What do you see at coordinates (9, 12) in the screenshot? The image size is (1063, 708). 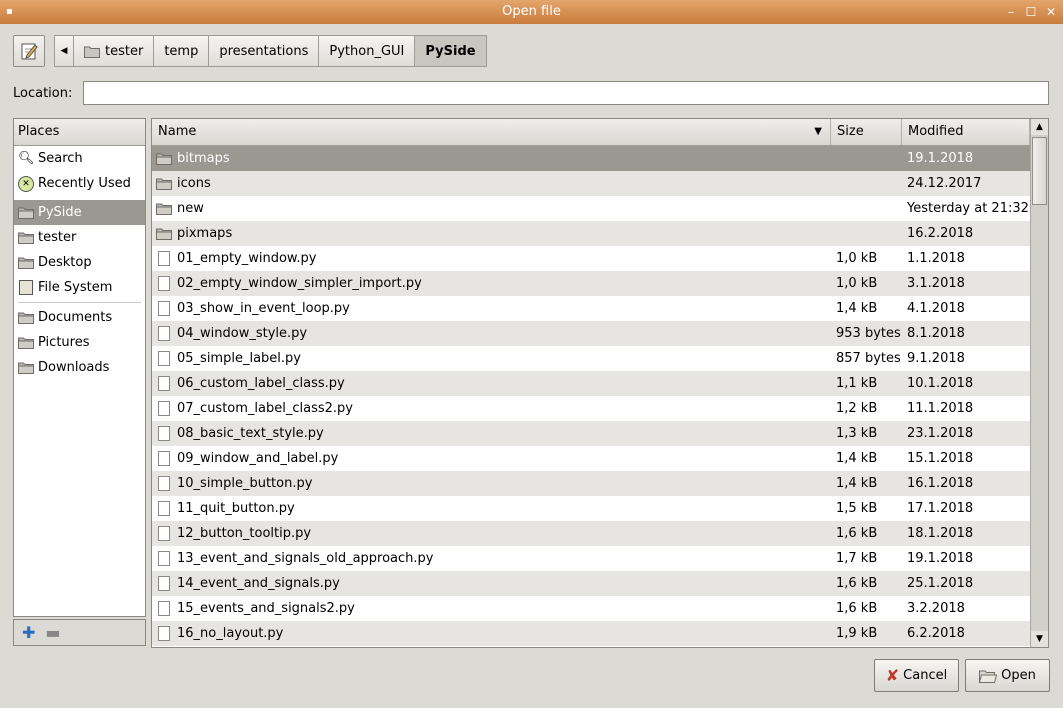 I see `window-menu-icon: ▪` at bounding box center [9, 12].